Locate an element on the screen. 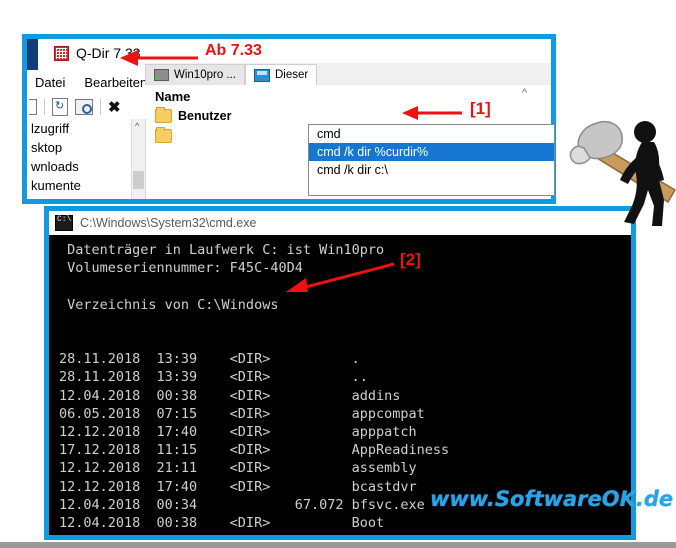 The height and width of the screenshot is (548, 676). file-row-benutzer: Benutzer is located at coordinates (193, 115).